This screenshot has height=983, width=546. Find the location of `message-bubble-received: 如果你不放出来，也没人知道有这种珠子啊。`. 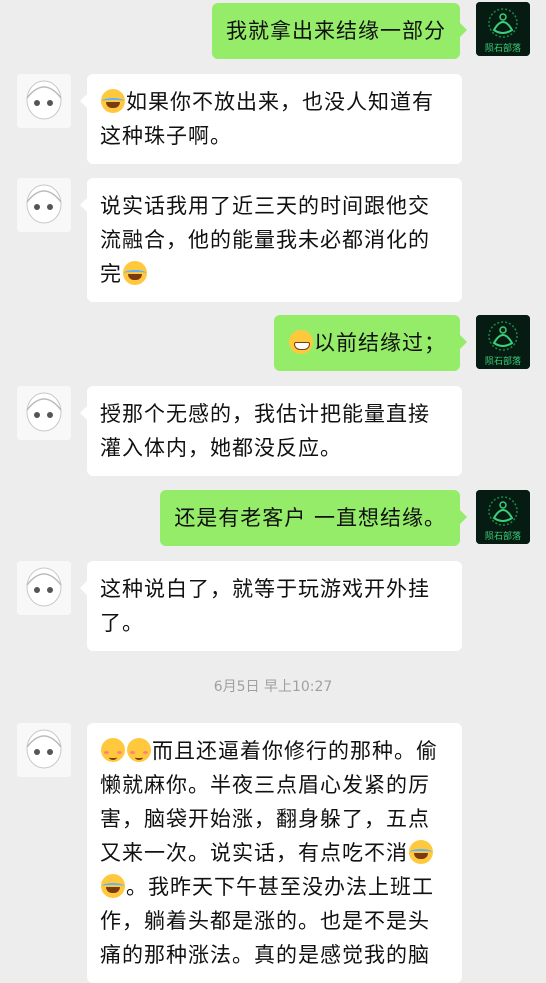

message-bubble-received: 如果你不放出来，也没人知道有这种珠子啊。 is located at coordinates (271, 119).